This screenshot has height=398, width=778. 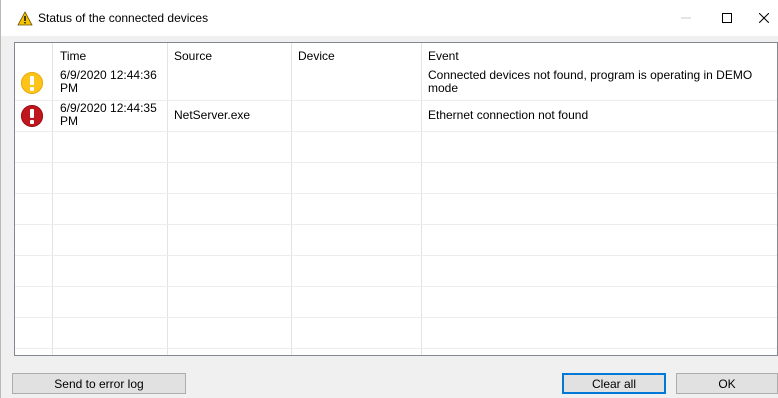 What do you see at coordinates (508, 115) in the screenshot?
I see `event-cell: Ethernet connection not found` at bounding box center [508, 115].